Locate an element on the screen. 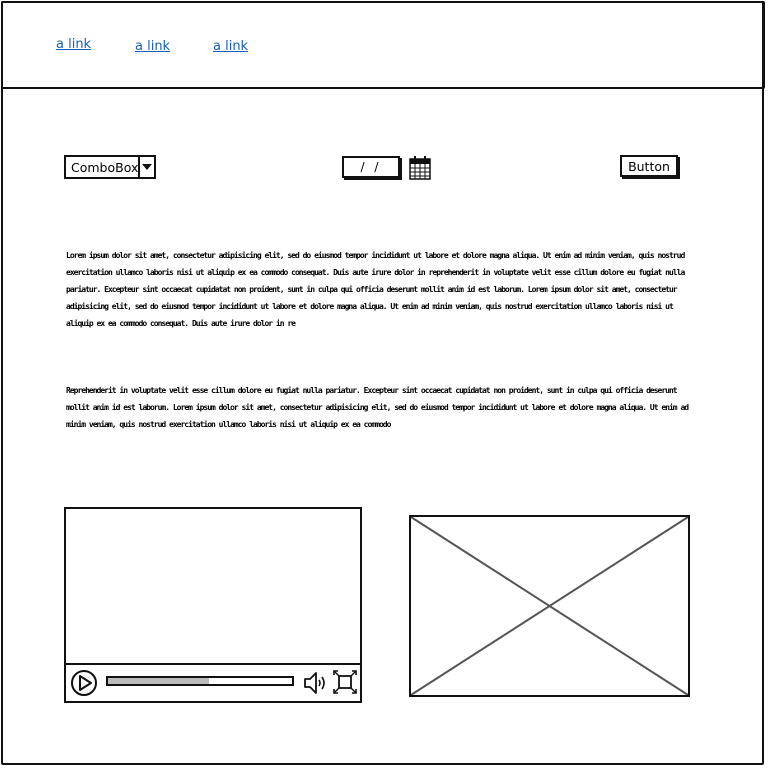 The height and width of the screenshot is (770, 768). video-controls is located at coordinates (213, 682).